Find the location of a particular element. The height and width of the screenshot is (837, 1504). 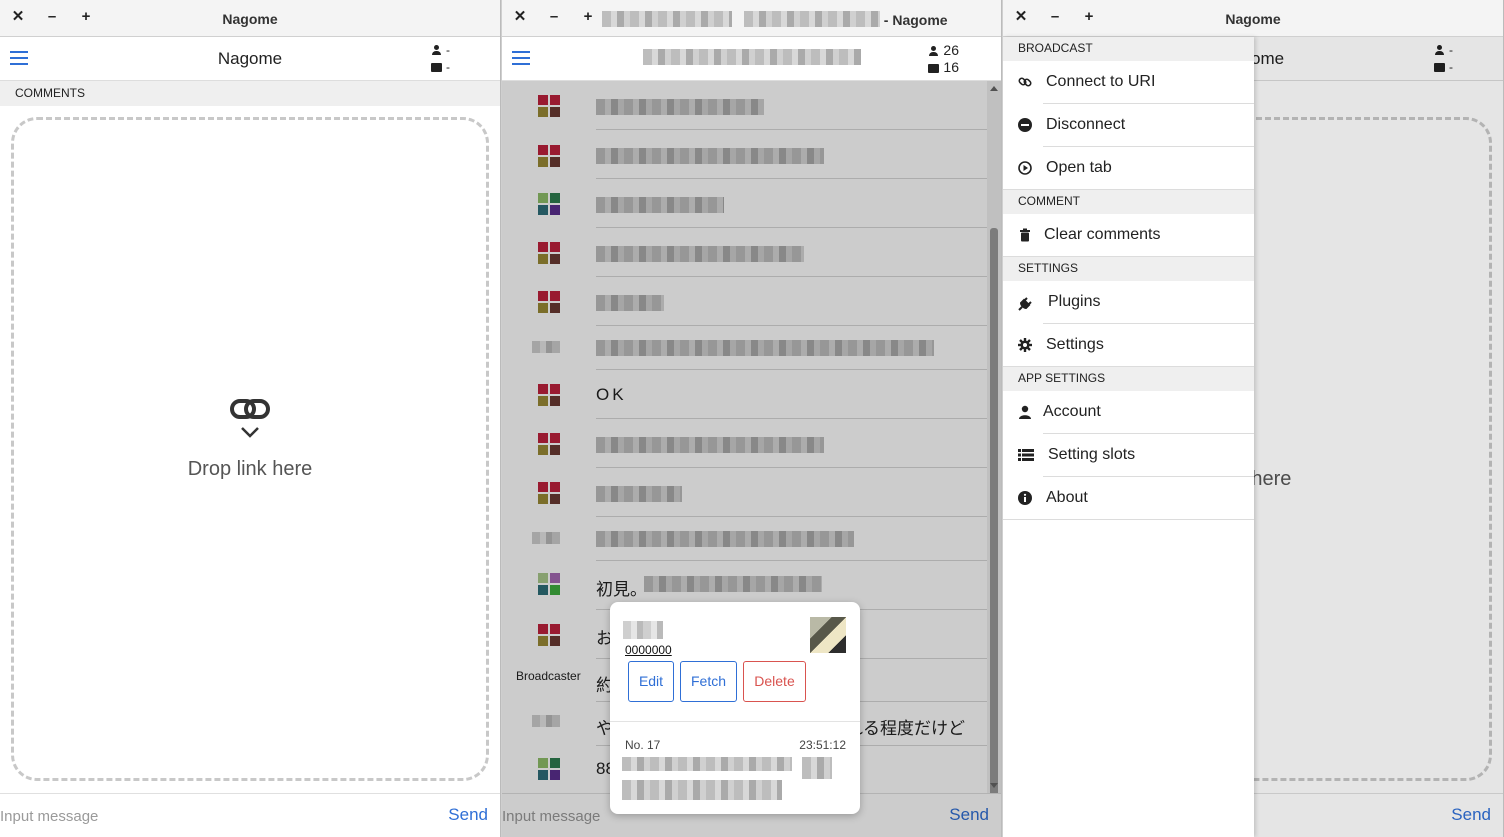

plugins-item: Plugins is located at coordinates (1128, 302).